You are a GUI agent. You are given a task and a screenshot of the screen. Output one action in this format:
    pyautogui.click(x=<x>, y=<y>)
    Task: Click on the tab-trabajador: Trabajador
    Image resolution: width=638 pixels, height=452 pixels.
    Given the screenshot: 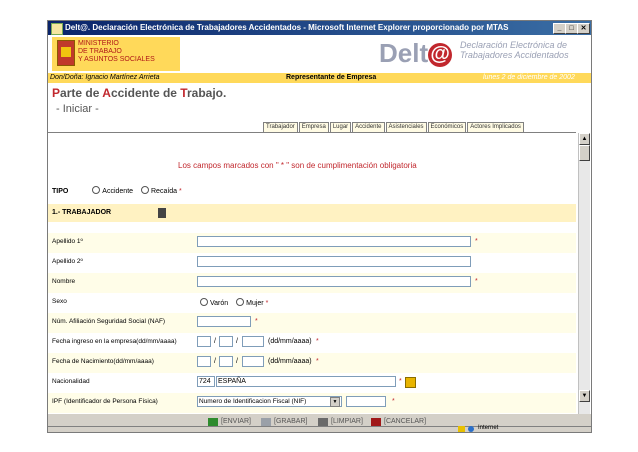 What is the action you would take?
    pyautogui.click(x=280, y=127)
    